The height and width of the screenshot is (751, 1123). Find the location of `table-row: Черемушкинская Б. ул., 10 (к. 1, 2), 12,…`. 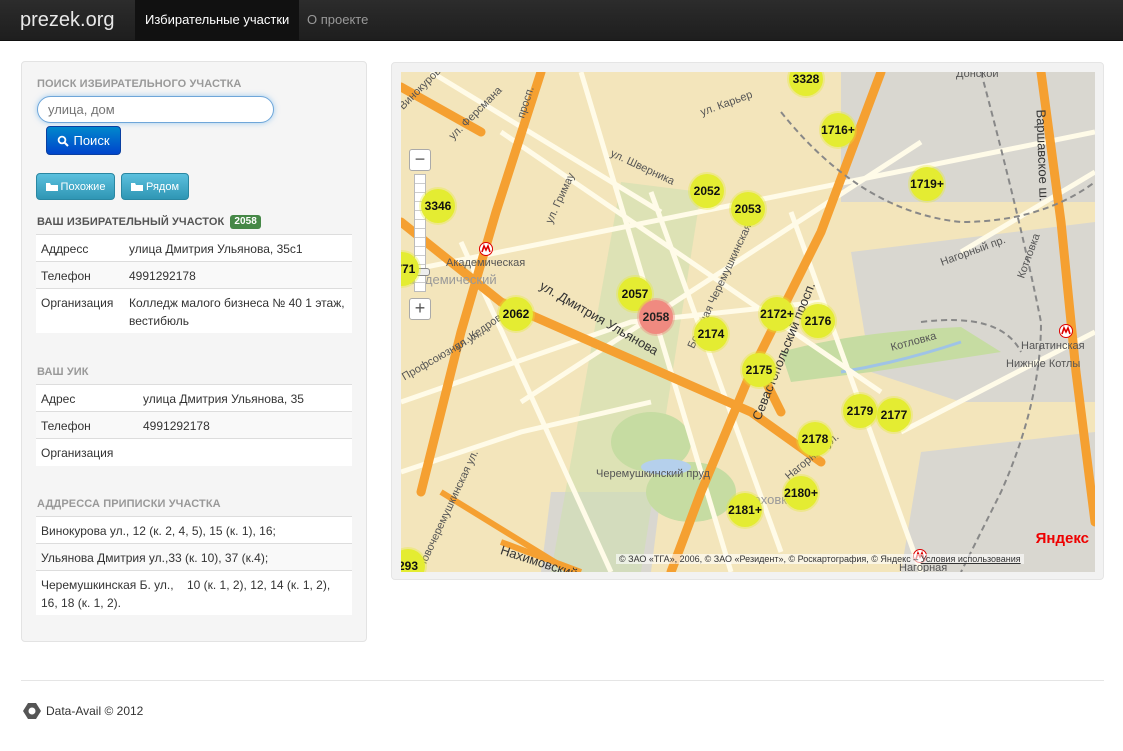

table-row: Черемушкинская Б. ул., 10 (к. 1, 2), 12,… is located at coordinates (194, 592).